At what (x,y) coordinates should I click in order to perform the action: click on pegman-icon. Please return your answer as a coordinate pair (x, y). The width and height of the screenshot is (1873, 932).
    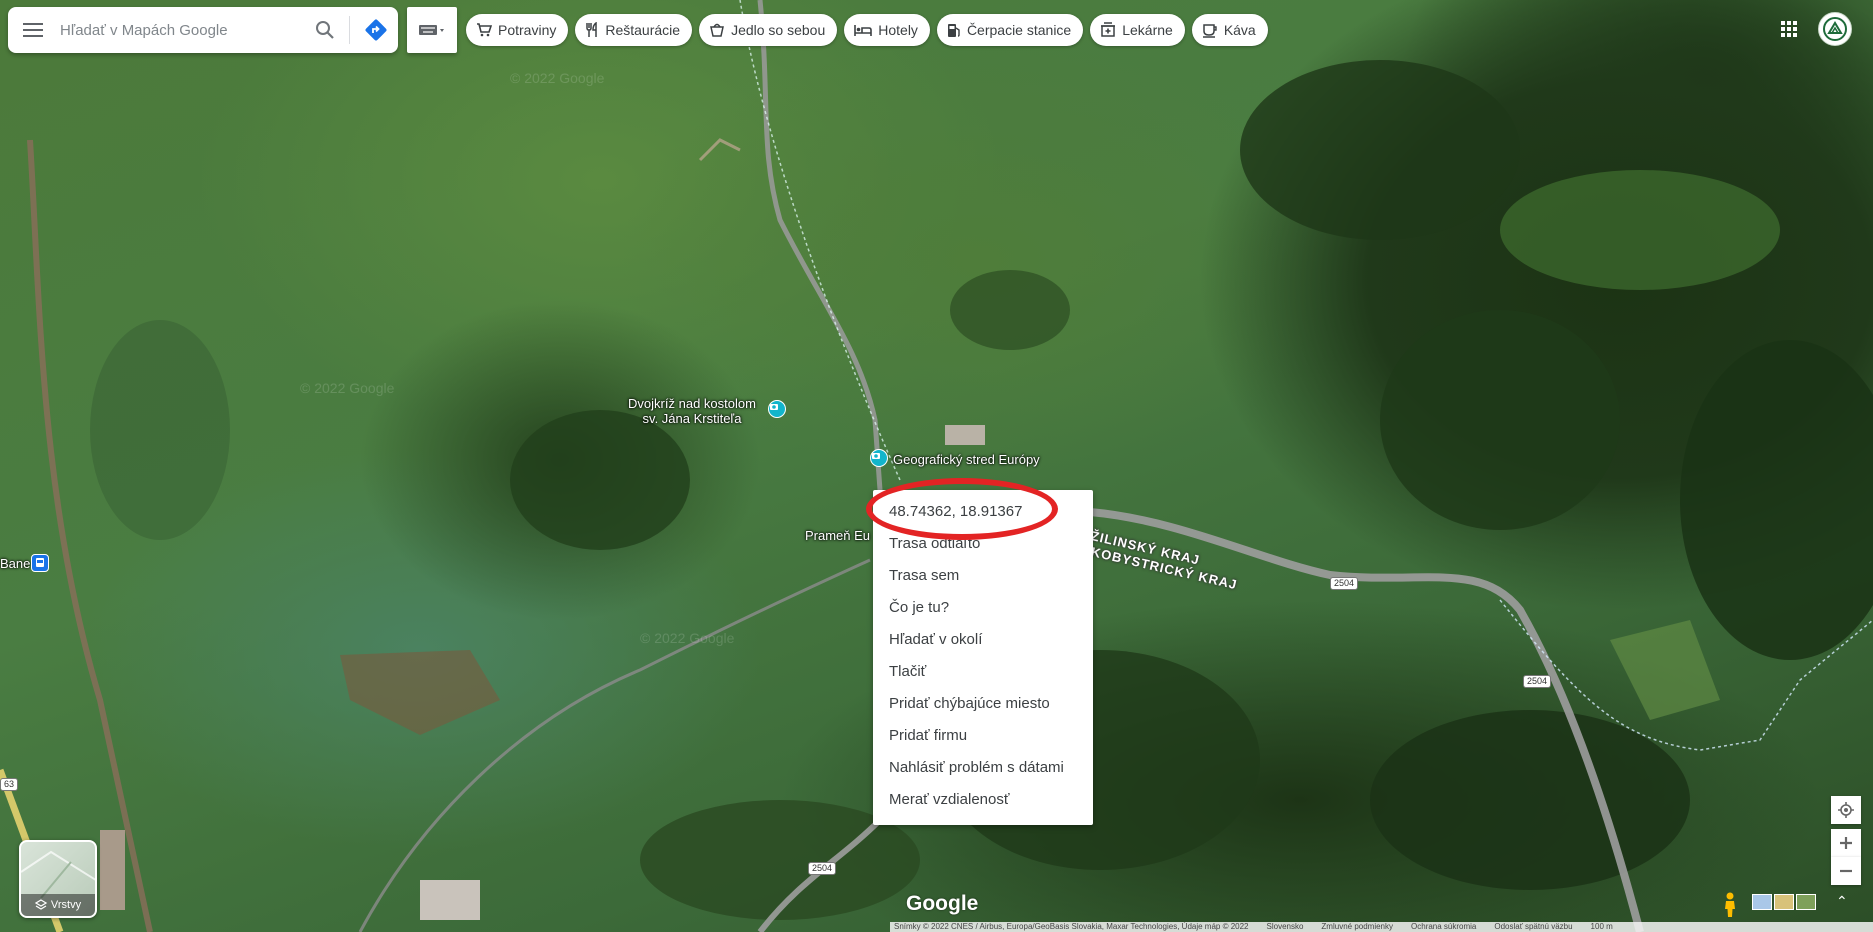
    Looking at the image, I should click on (1730, 904).